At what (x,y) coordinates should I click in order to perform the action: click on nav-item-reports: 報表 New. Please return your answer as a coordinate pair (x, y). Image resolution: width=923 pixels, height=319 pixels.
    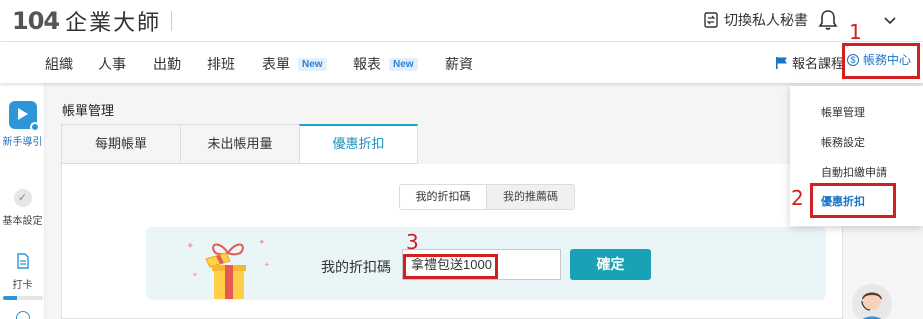
    Looking at the image, I should click on (385, 64).